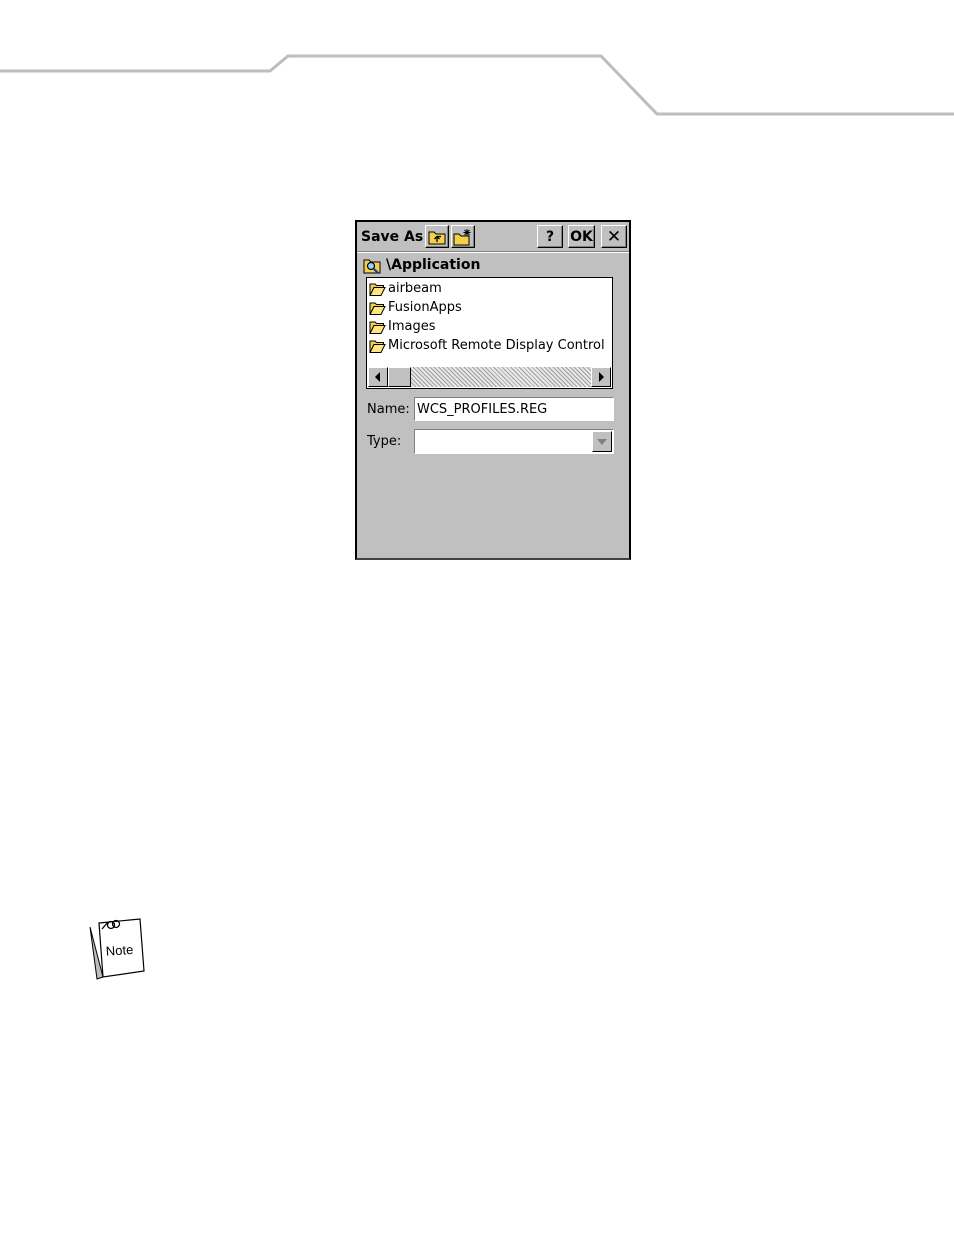  I want to click on list-item: Images, so click(402, 326).